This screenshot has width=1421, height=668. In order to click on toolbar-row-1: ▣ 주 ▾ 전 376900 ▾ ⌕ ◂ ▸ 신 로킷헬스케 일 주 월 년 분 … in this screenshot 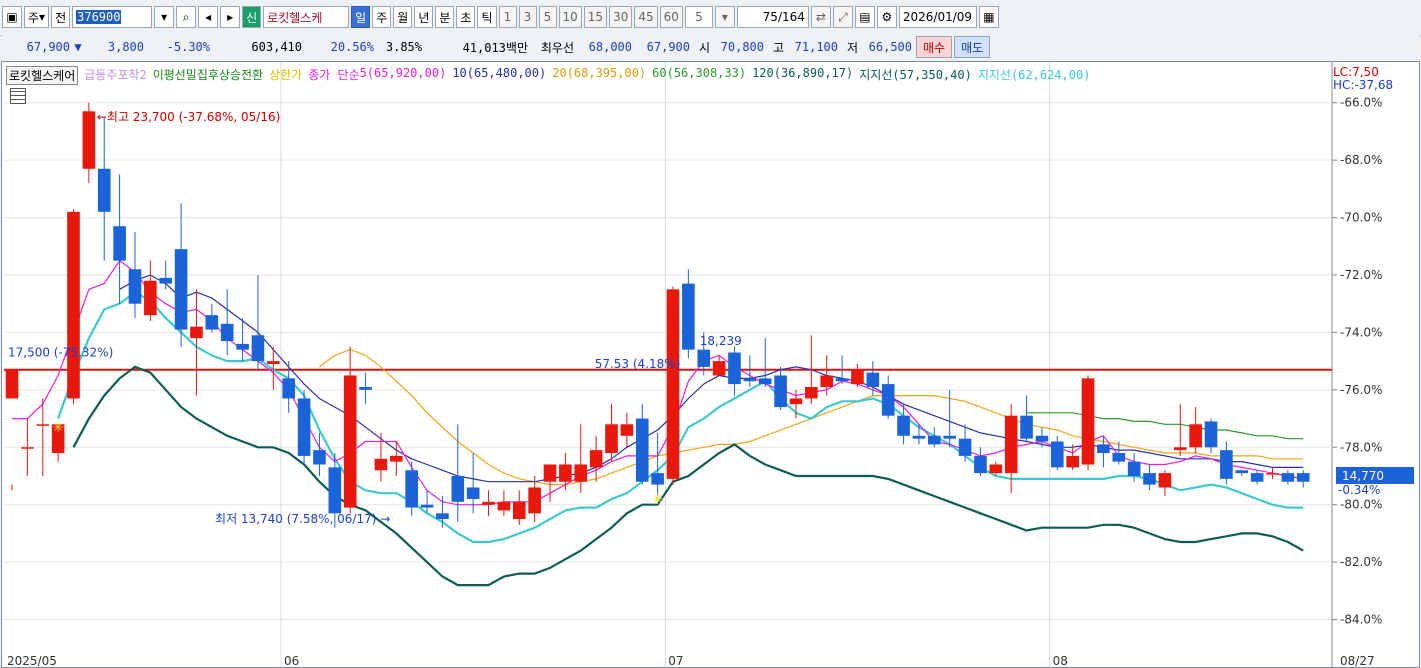, I will do `click(500, 17)`.